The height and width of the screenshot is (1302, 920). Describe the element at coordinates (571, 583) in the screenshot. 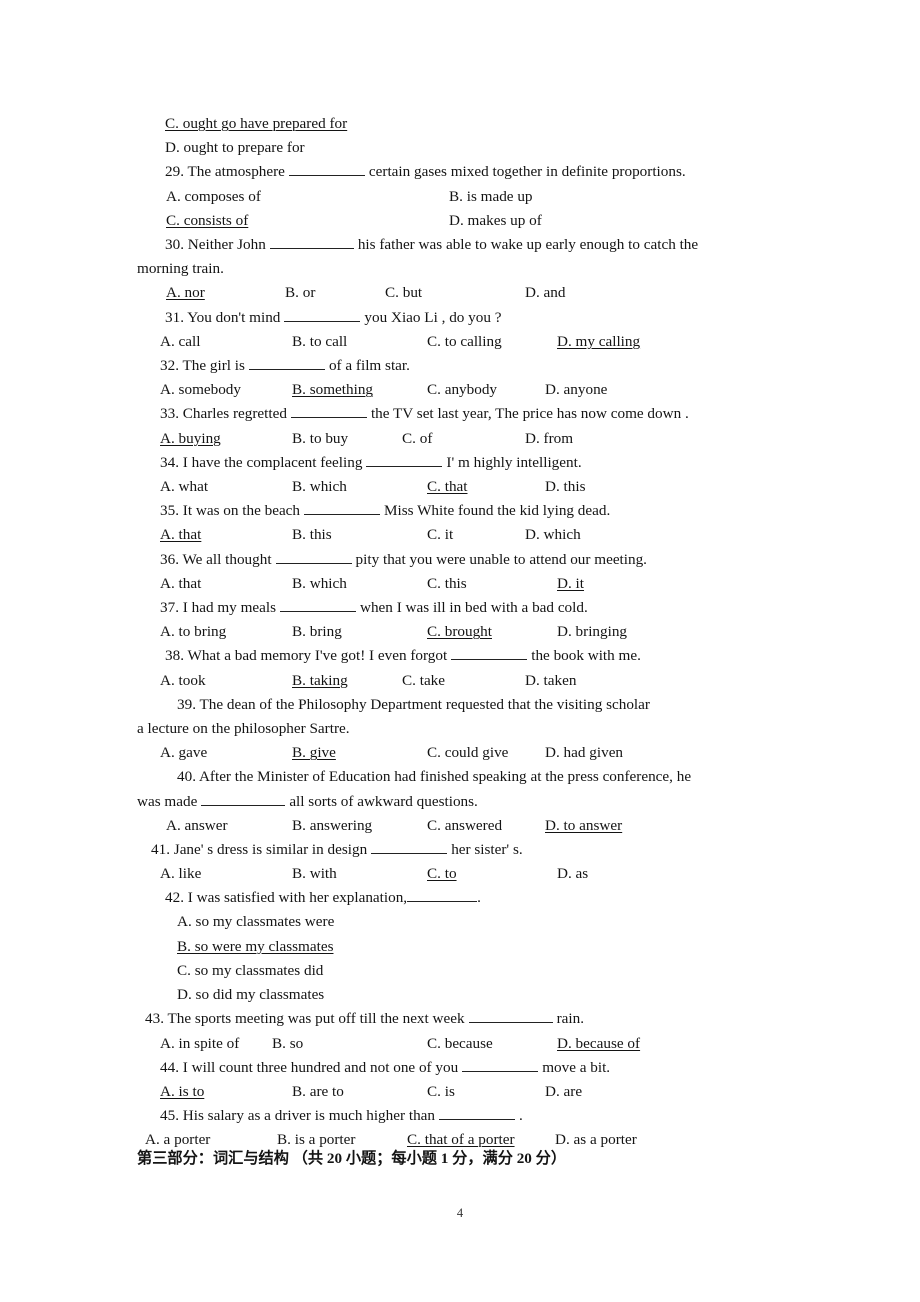

I see `option-d: D. it` at that location.